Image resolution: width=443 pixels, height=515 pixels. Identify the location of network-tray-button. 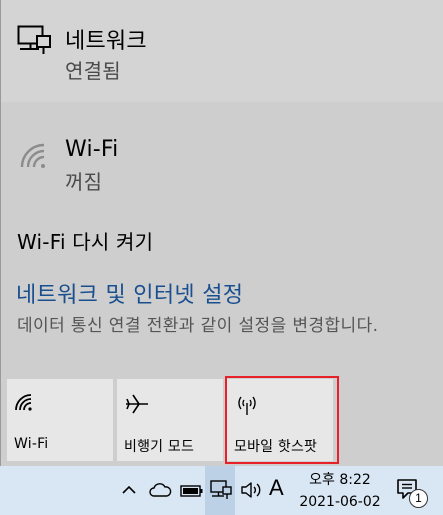
(220, 490).